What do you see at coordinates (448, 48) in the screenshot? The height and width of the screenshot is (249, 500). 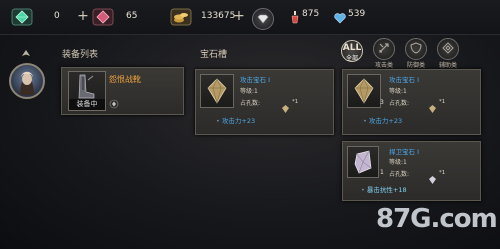 I see `support-filter-icon` at bounding box center [448, 48].